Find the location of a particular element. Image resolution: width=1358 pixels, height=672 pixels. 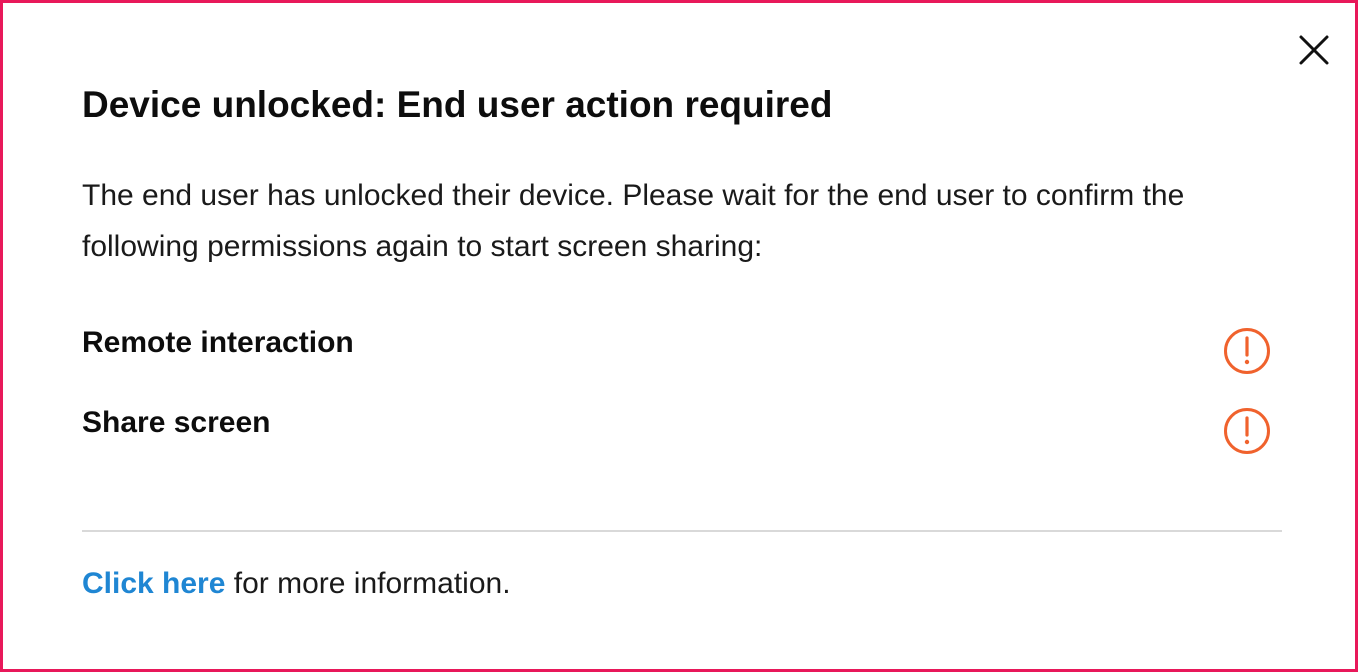

permission-label: Remote interaction is located at coordinates (218, 342).